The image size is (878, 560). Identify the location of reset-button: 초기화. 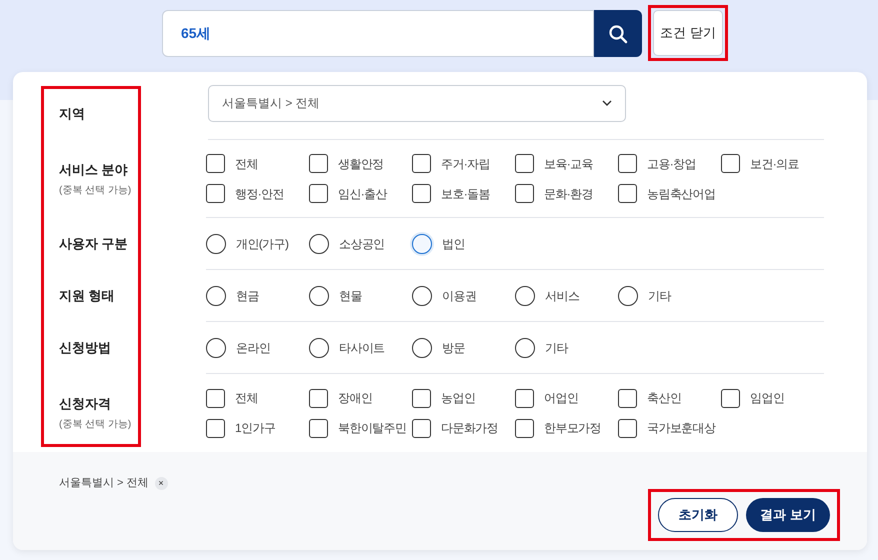
(698, 515).